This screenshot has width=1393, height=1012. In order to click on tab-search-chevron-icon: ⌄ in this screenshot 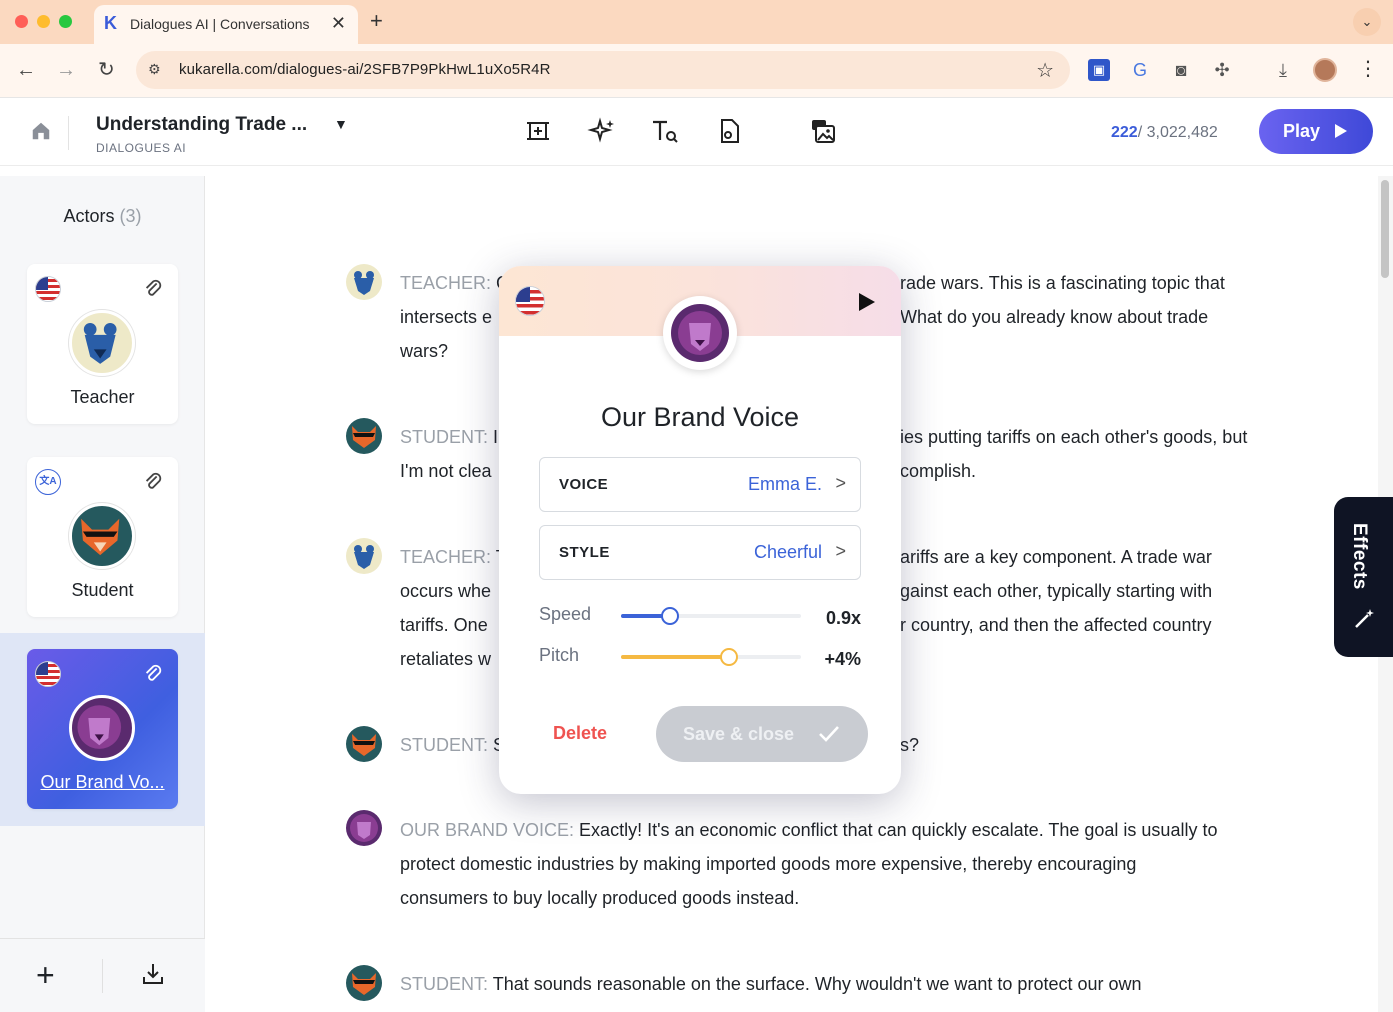, I will do `click(1367, 22)`.